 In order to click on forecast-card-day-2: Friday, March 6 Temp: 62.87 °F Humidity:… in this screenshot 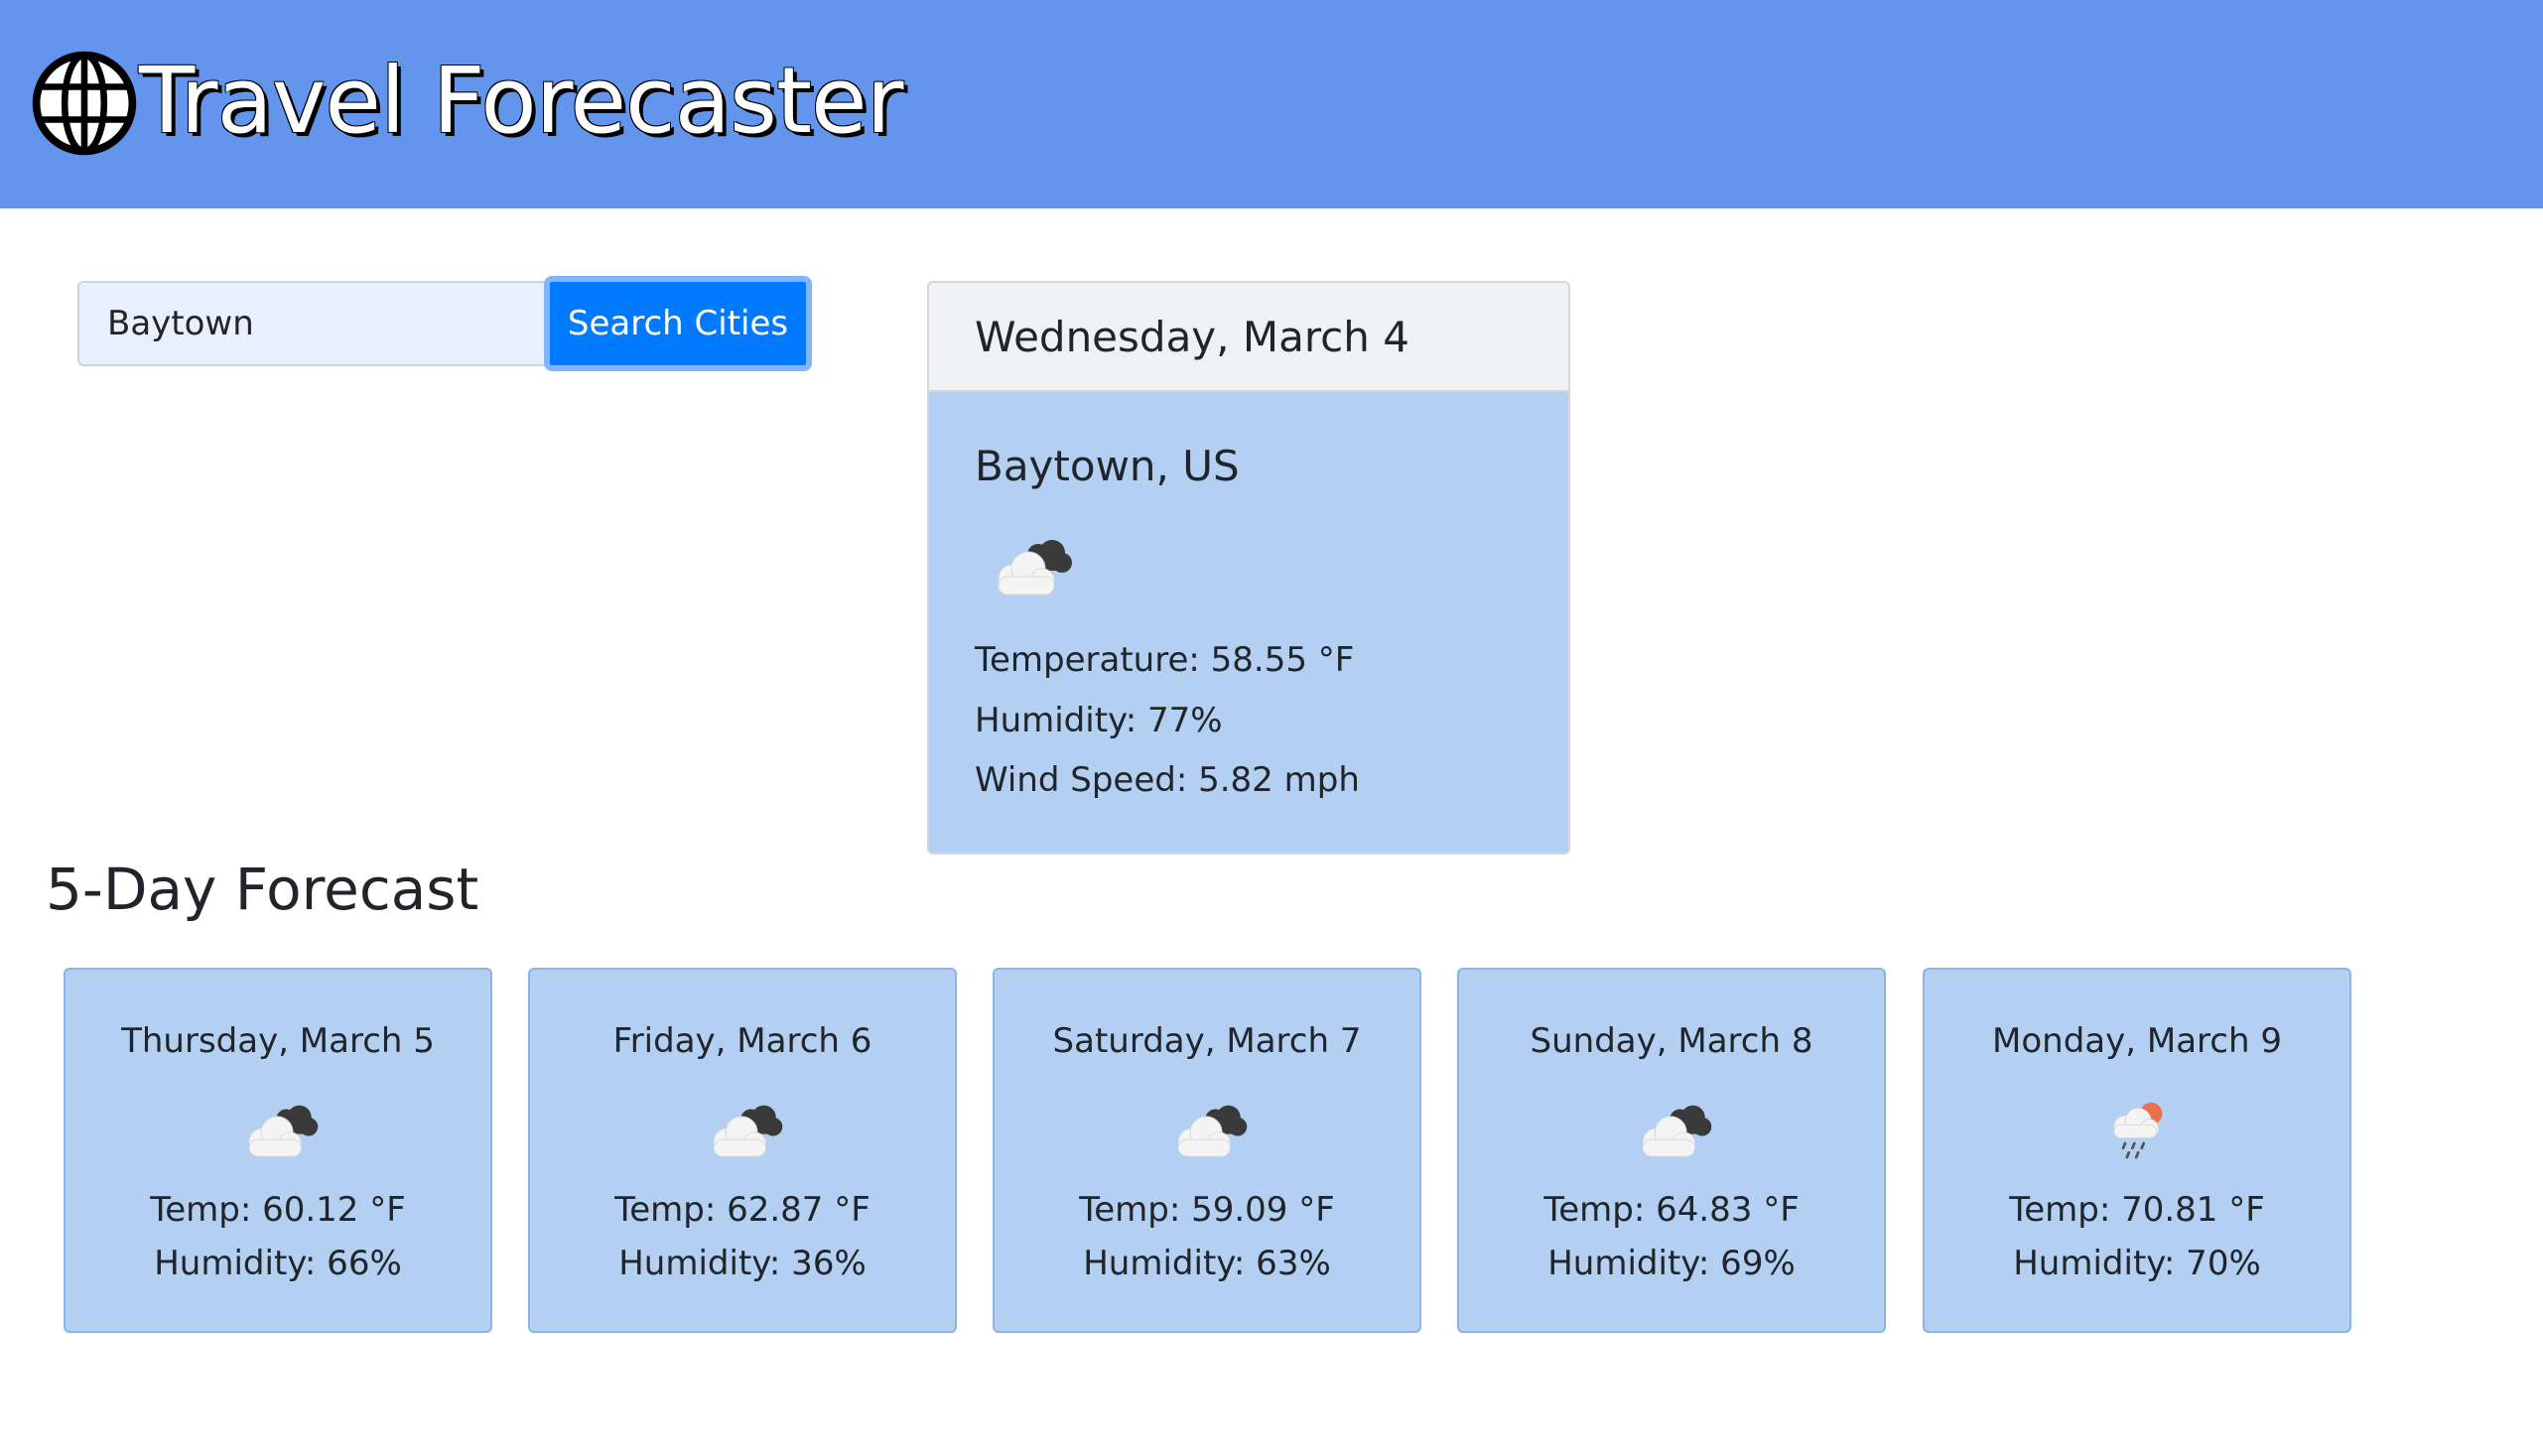, I will do `click(742, 1150)`.